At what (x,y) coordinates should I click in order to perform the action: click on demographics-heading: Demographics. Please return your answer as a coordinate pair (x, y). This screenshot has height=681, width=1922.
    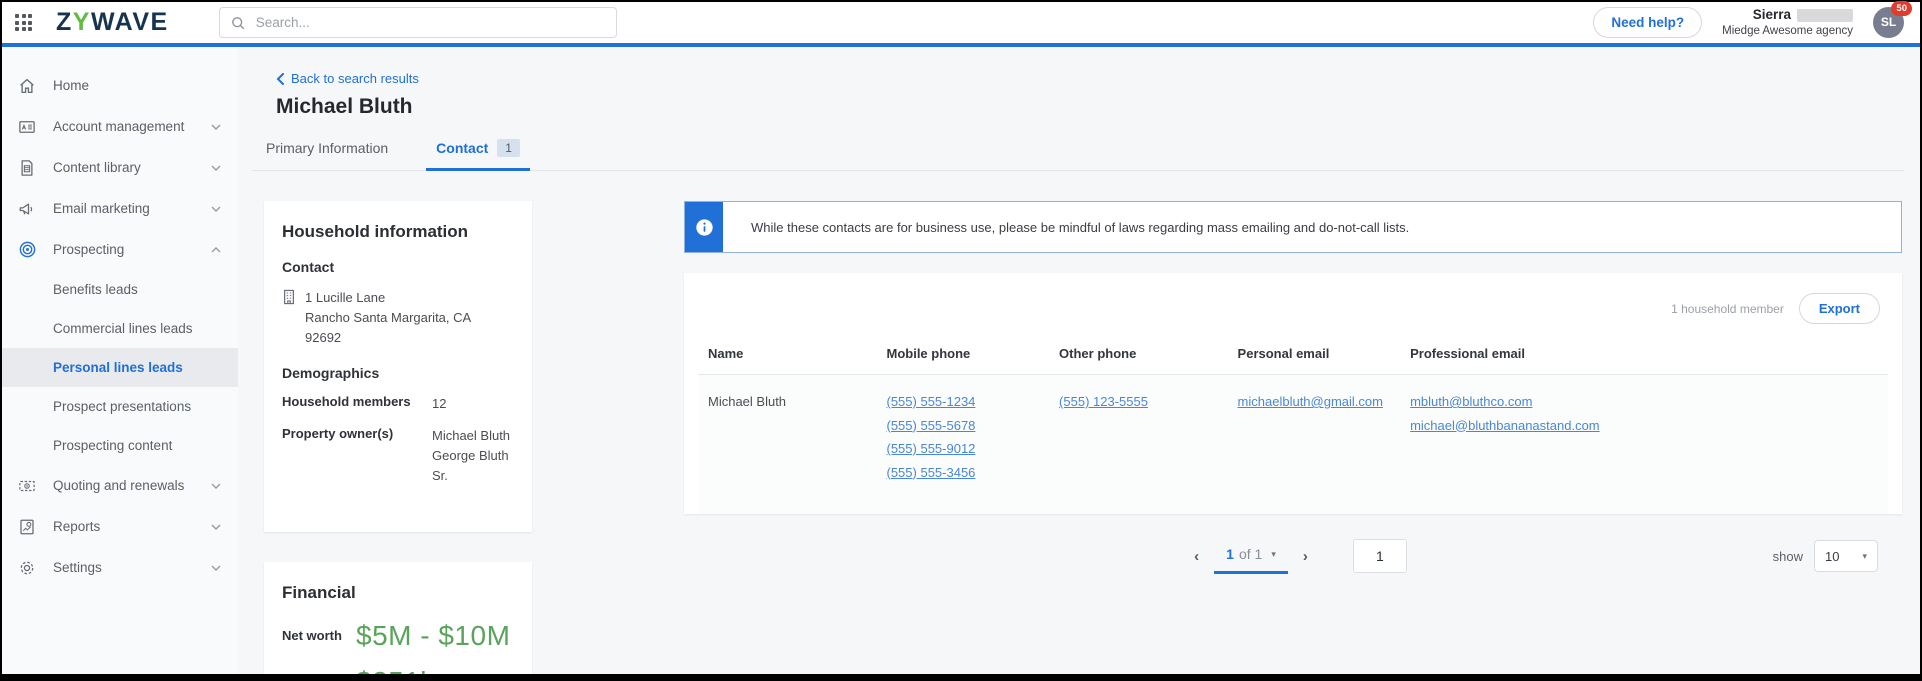
    Looking at the image, I should click on (331, 373).